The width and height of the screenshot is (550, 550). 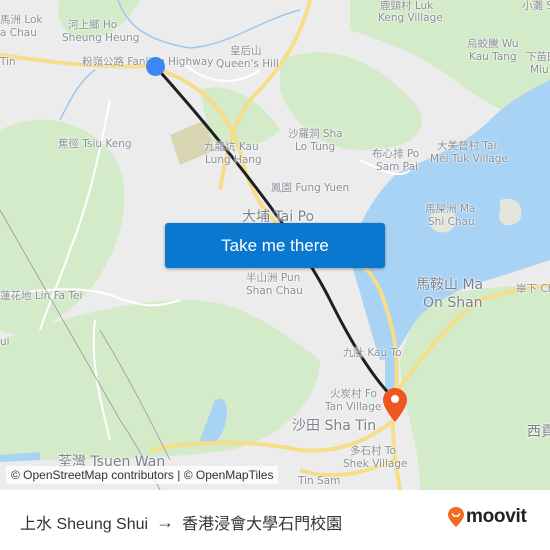 What do you see at coordinates (5, 342) in the screenshot?
I see `map-label: ui` at bounding box center [5, 342].